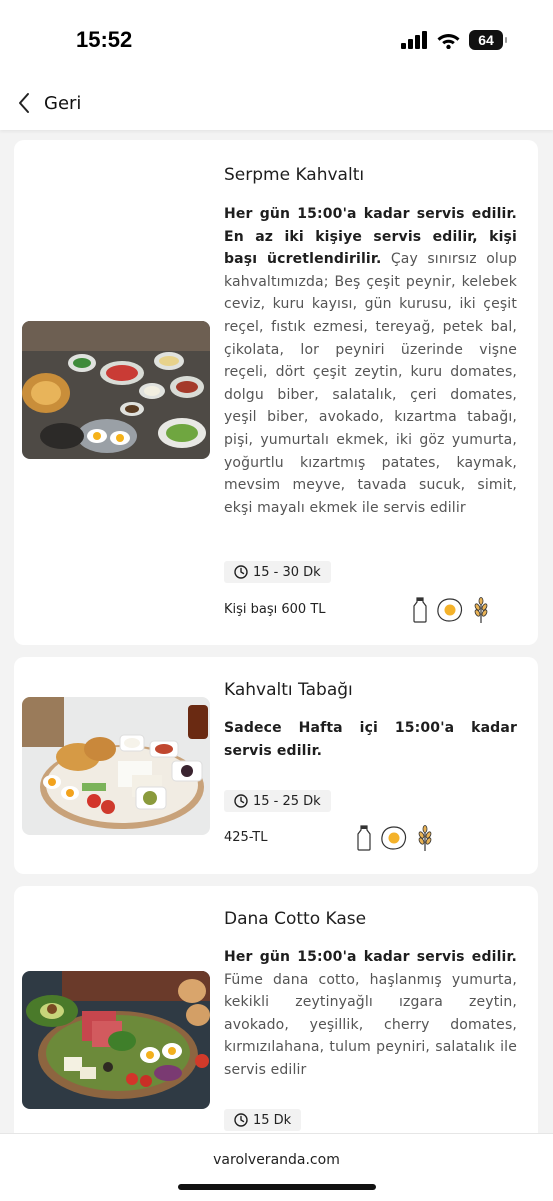 The width and height of the screenshot is (553, 1201). What do you see at coordinates (277, 1187) in the screenshot?
I see `home-indicator` at bounding box center [277, 1187].